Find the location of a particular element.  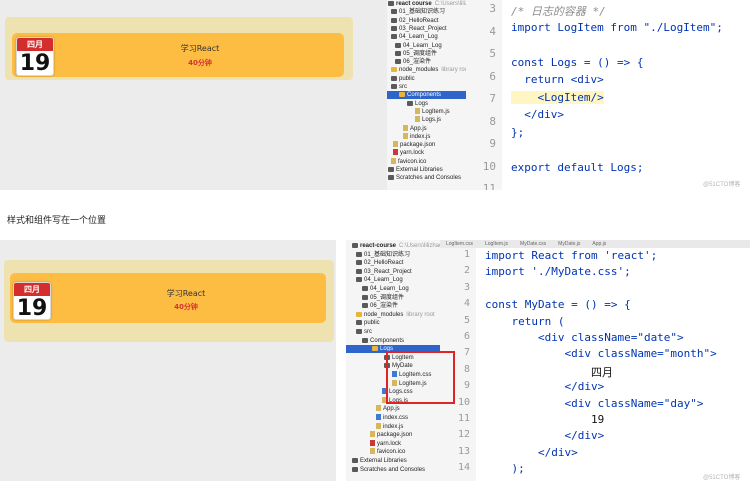

code-line: ); is located at coordinates (504, 468).